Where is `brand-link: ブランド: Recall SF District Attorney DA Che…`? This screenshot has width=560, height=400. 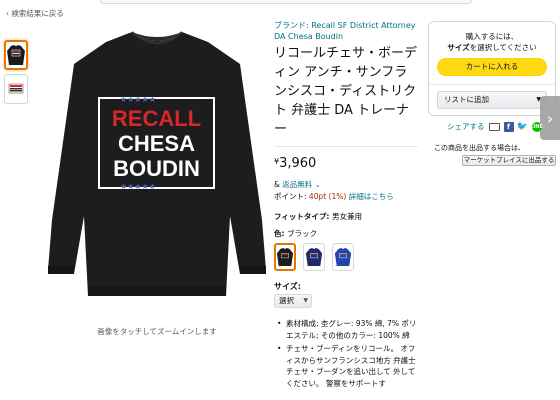 brand-link: ブランド: Recall SF District Attorney DA Che… is located at coordinates (347, 31).